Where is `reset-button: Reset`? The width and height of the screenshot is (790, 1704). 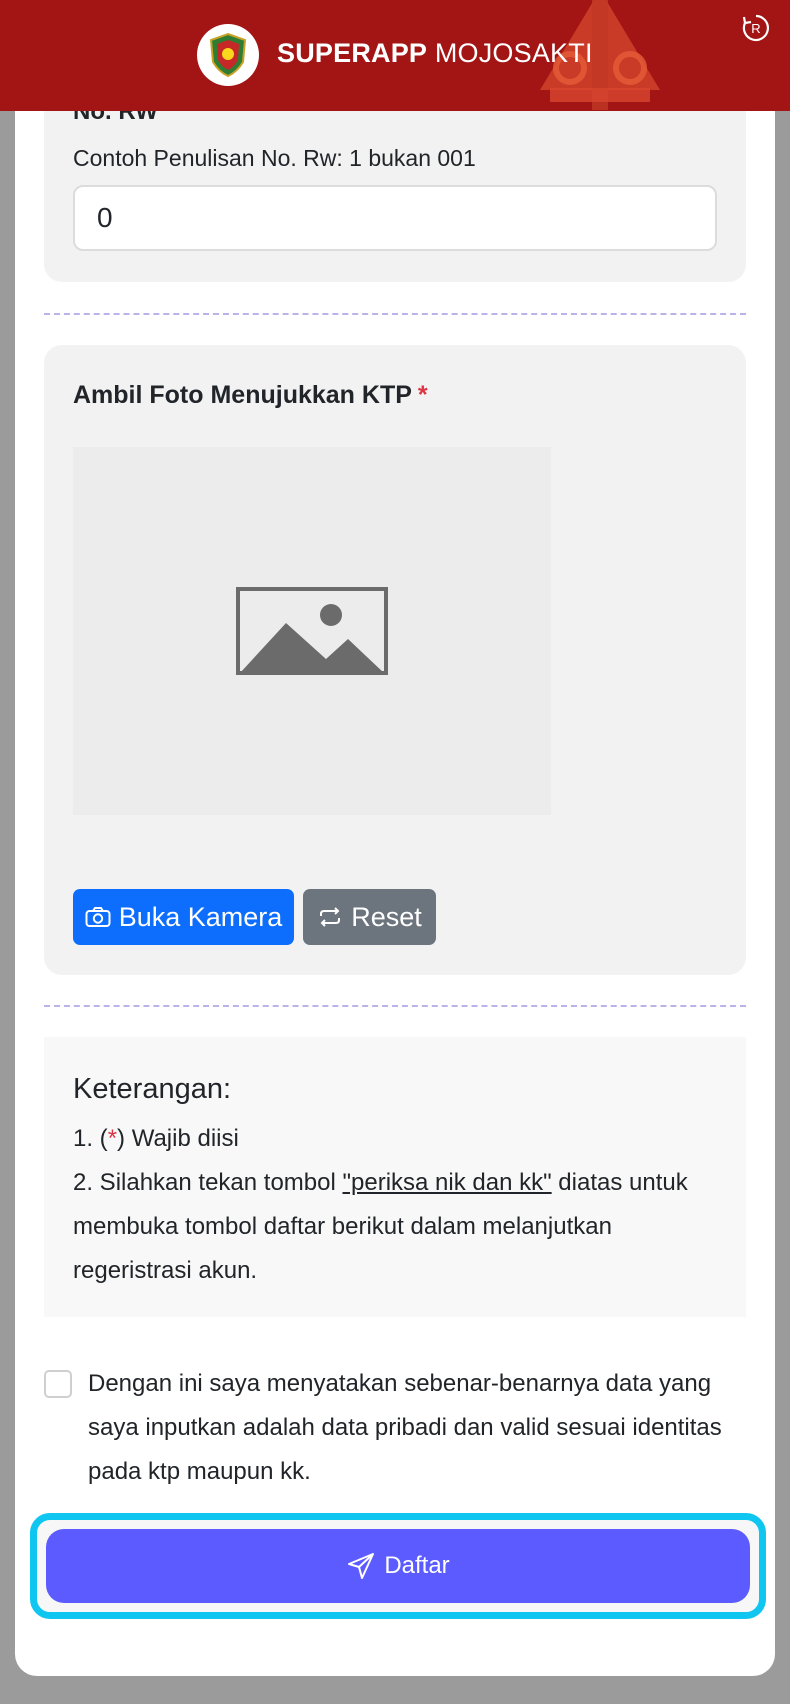 reset-button: Reset is located at coordinates (369, 917).